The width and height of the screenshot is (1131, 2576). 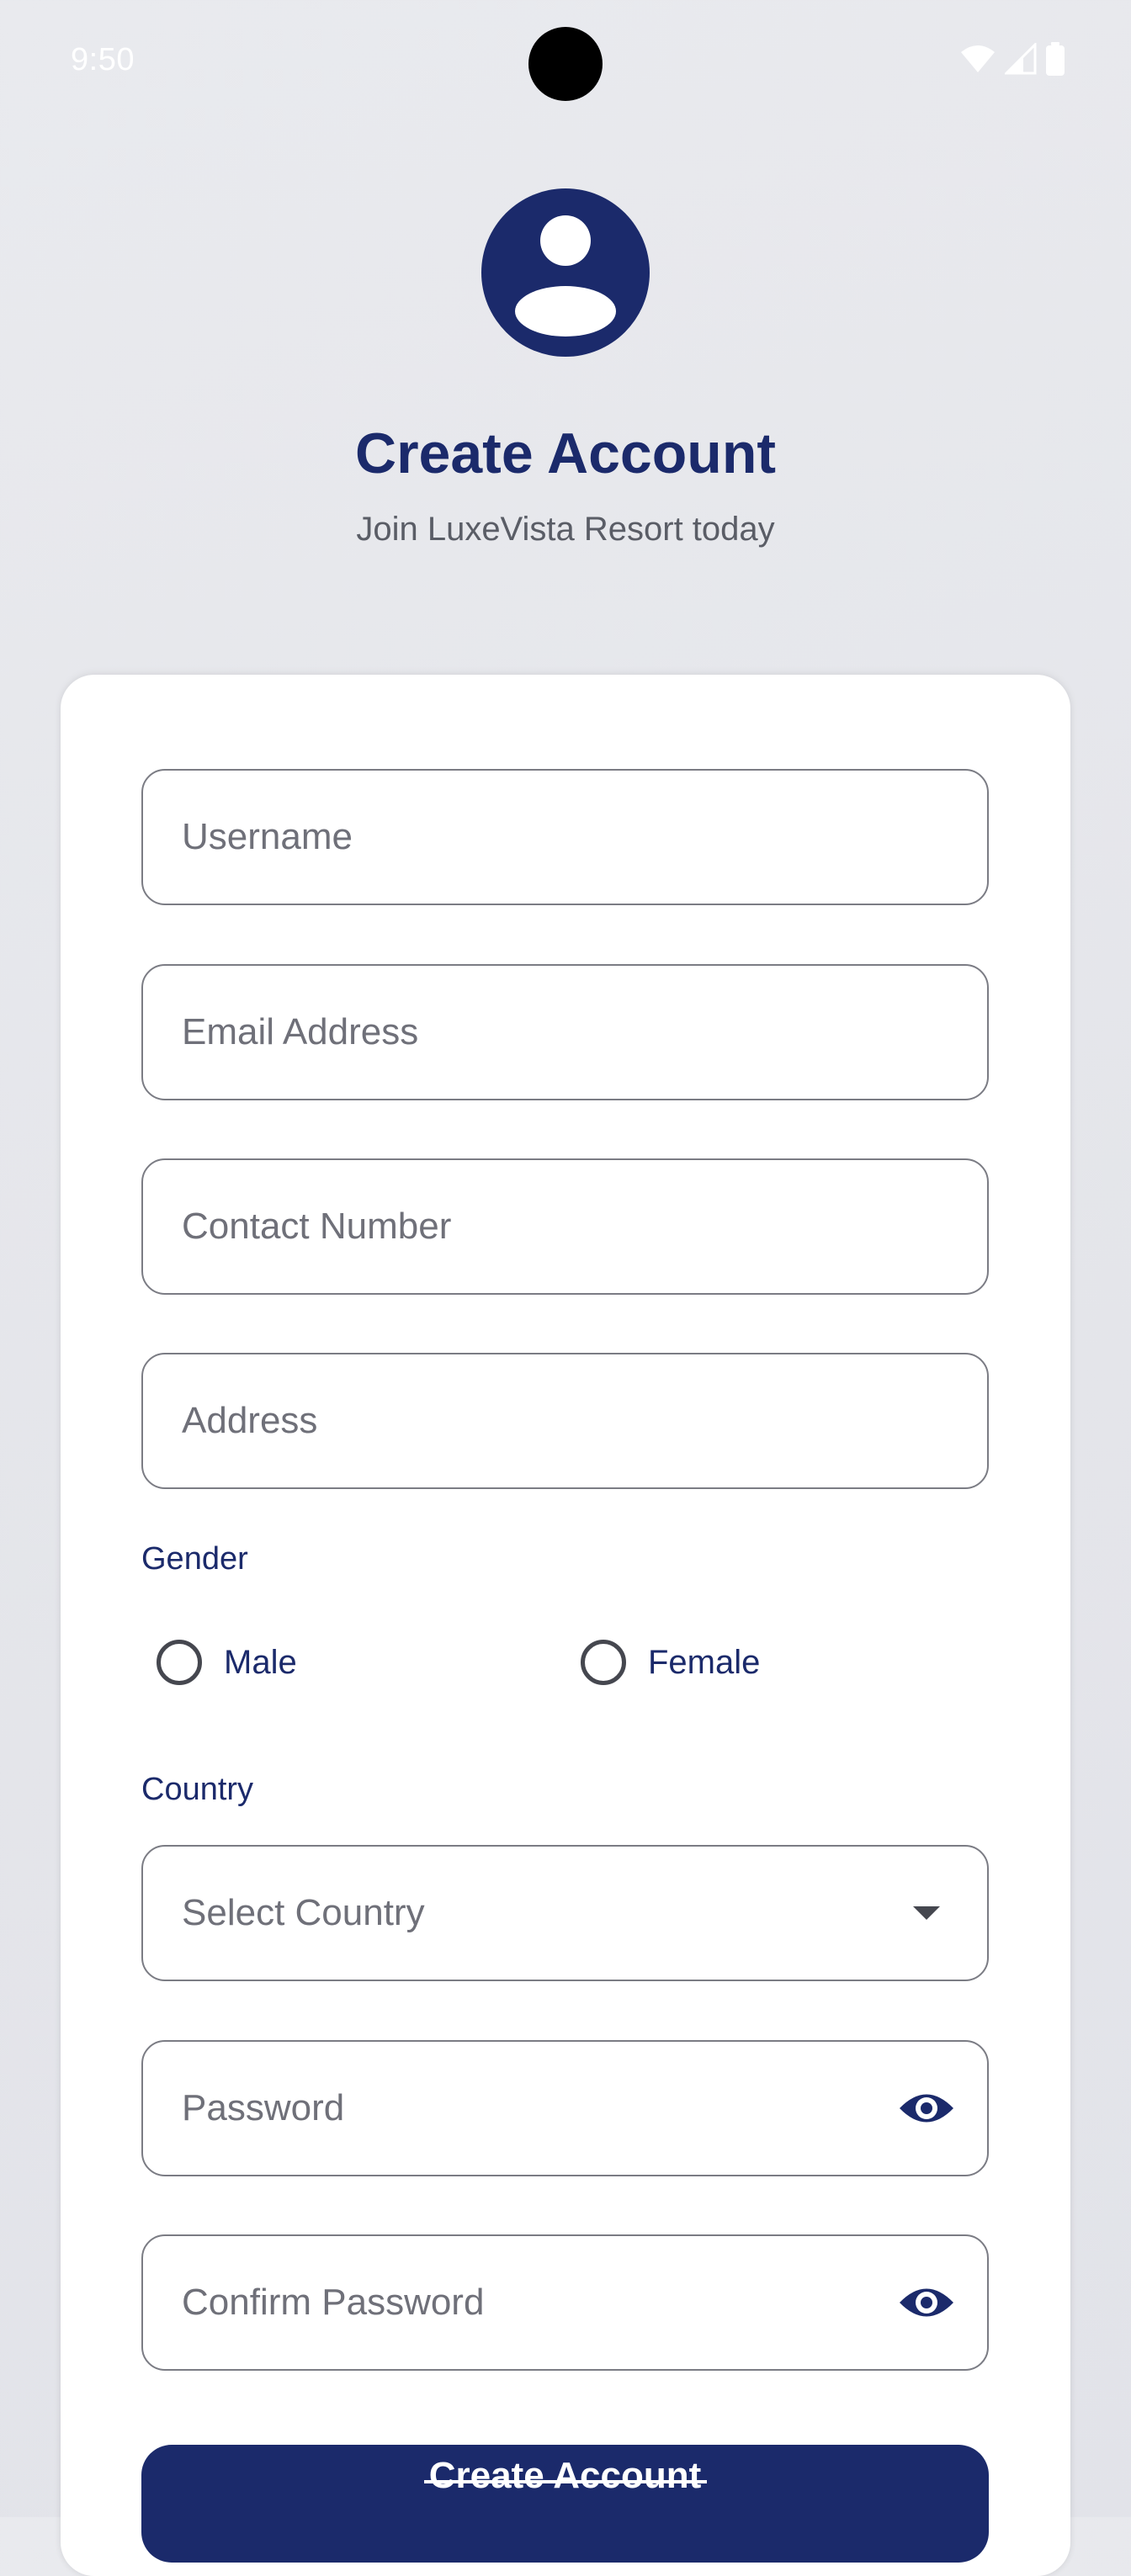 What do you see at coordinates (565, 2475) in the screenshot?
I see `create-account-button-label: Create Account` at bounding box center [565, 2475].